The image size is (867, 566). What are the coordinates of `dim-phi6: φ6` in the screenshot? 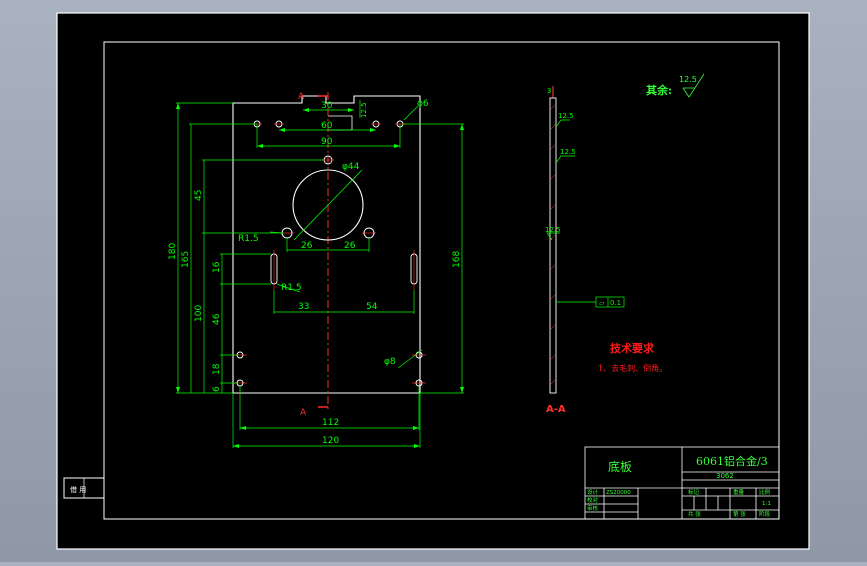 It's located at (423, 104).